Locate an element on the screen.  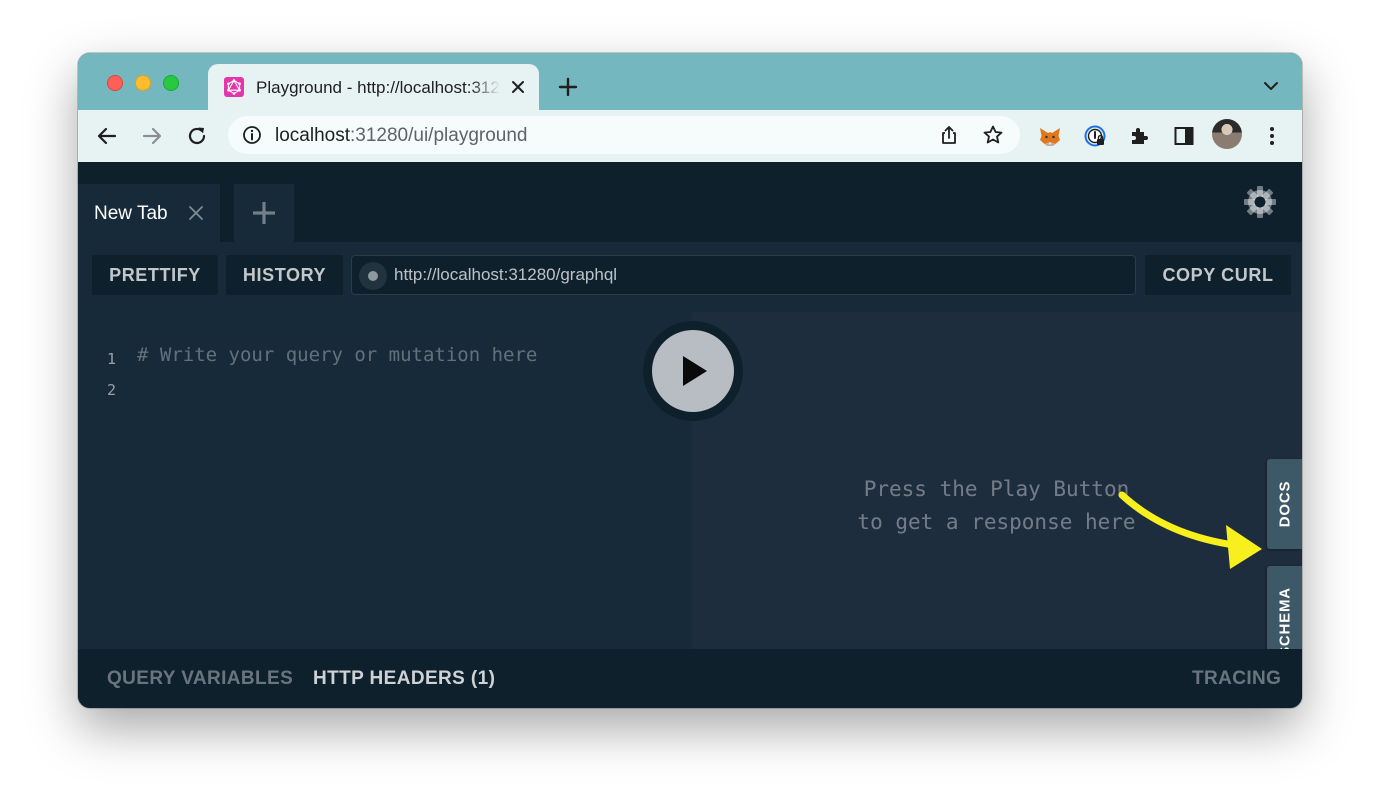
code-line: # Write your query or mutation here is located at coordinates (337, 355).